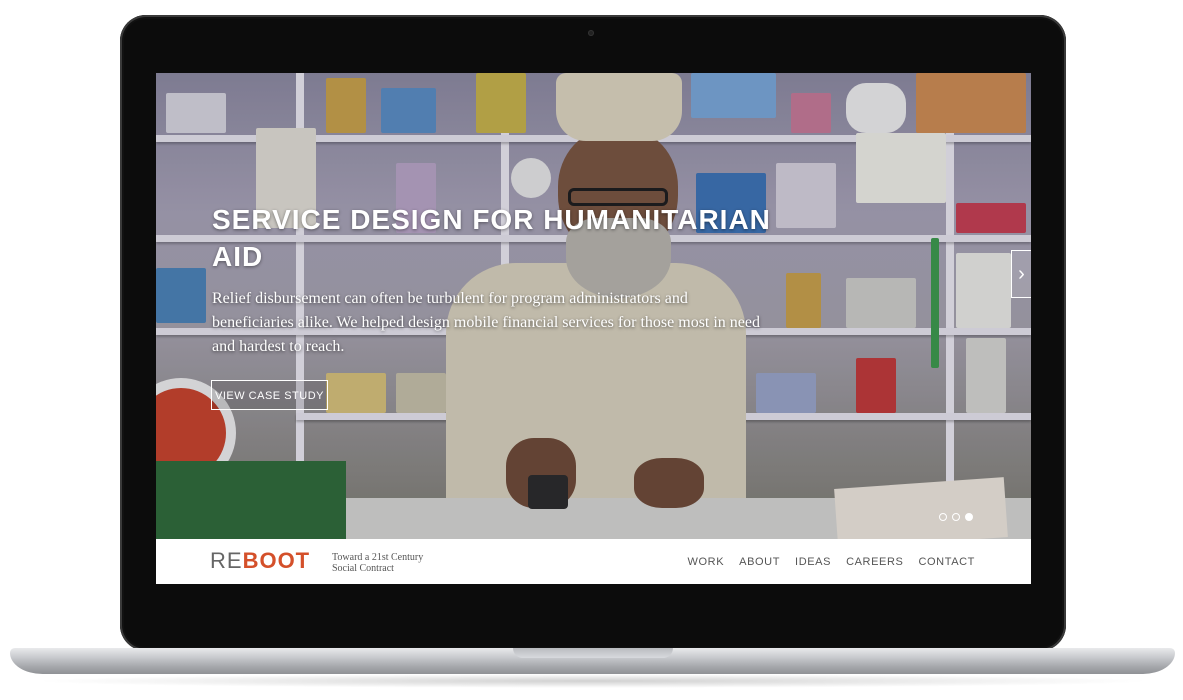 This screenshot has width=1183, height=700. I want to click on reboot-logo: REBOOT, so click(260, 561).